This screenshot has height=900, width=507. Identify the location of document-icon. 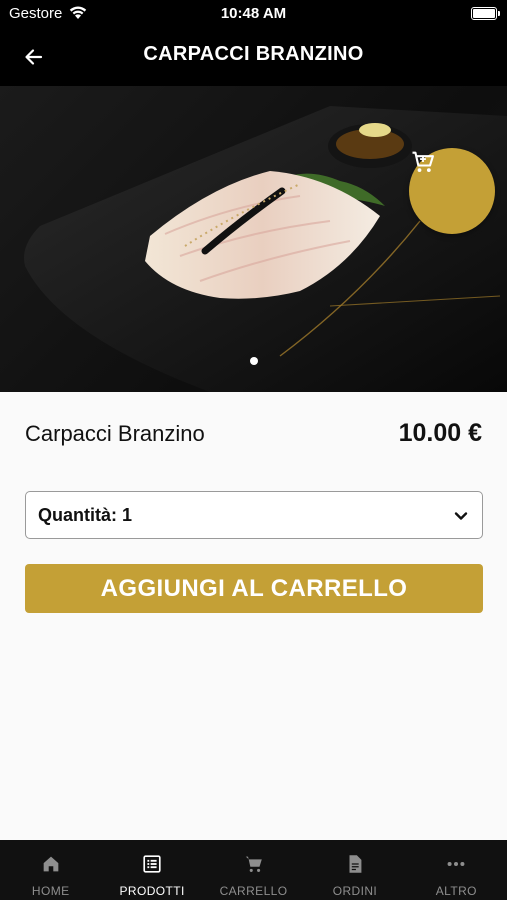
(355, 865).